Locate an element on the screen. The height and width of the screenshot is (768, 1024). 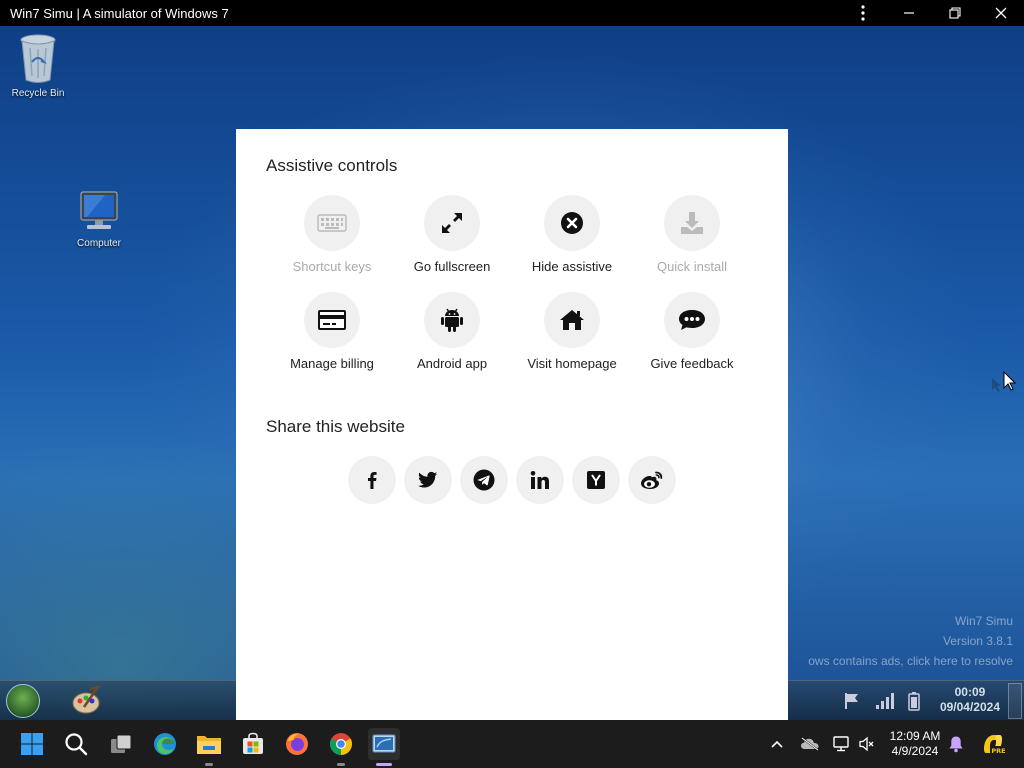
watermark-product: Win7 Simu is located at coordinates (983, 621).